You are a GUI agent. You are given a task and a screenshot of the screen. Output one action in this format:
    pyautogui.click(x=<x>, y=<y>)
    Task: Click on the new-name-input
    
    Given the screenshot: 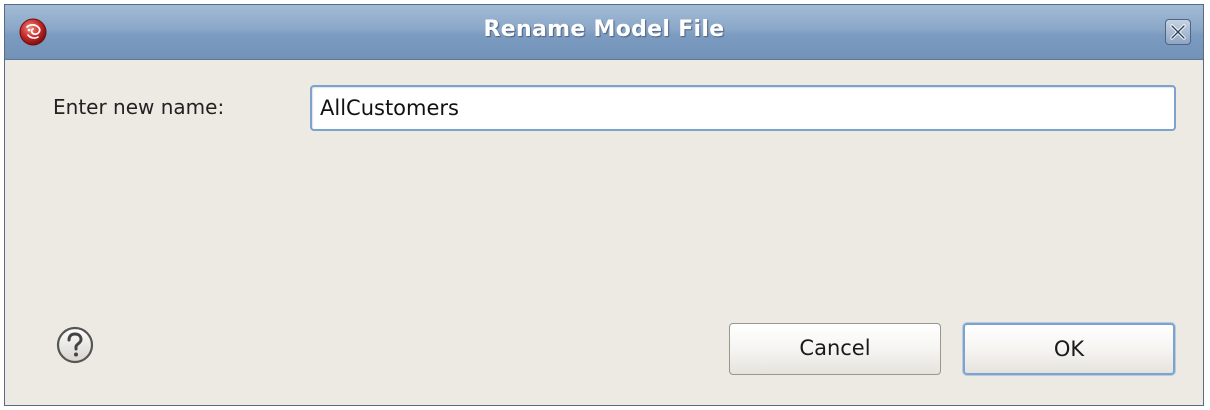 What is the action you would take?
    pyautogui.click(x=743, y=108)
    